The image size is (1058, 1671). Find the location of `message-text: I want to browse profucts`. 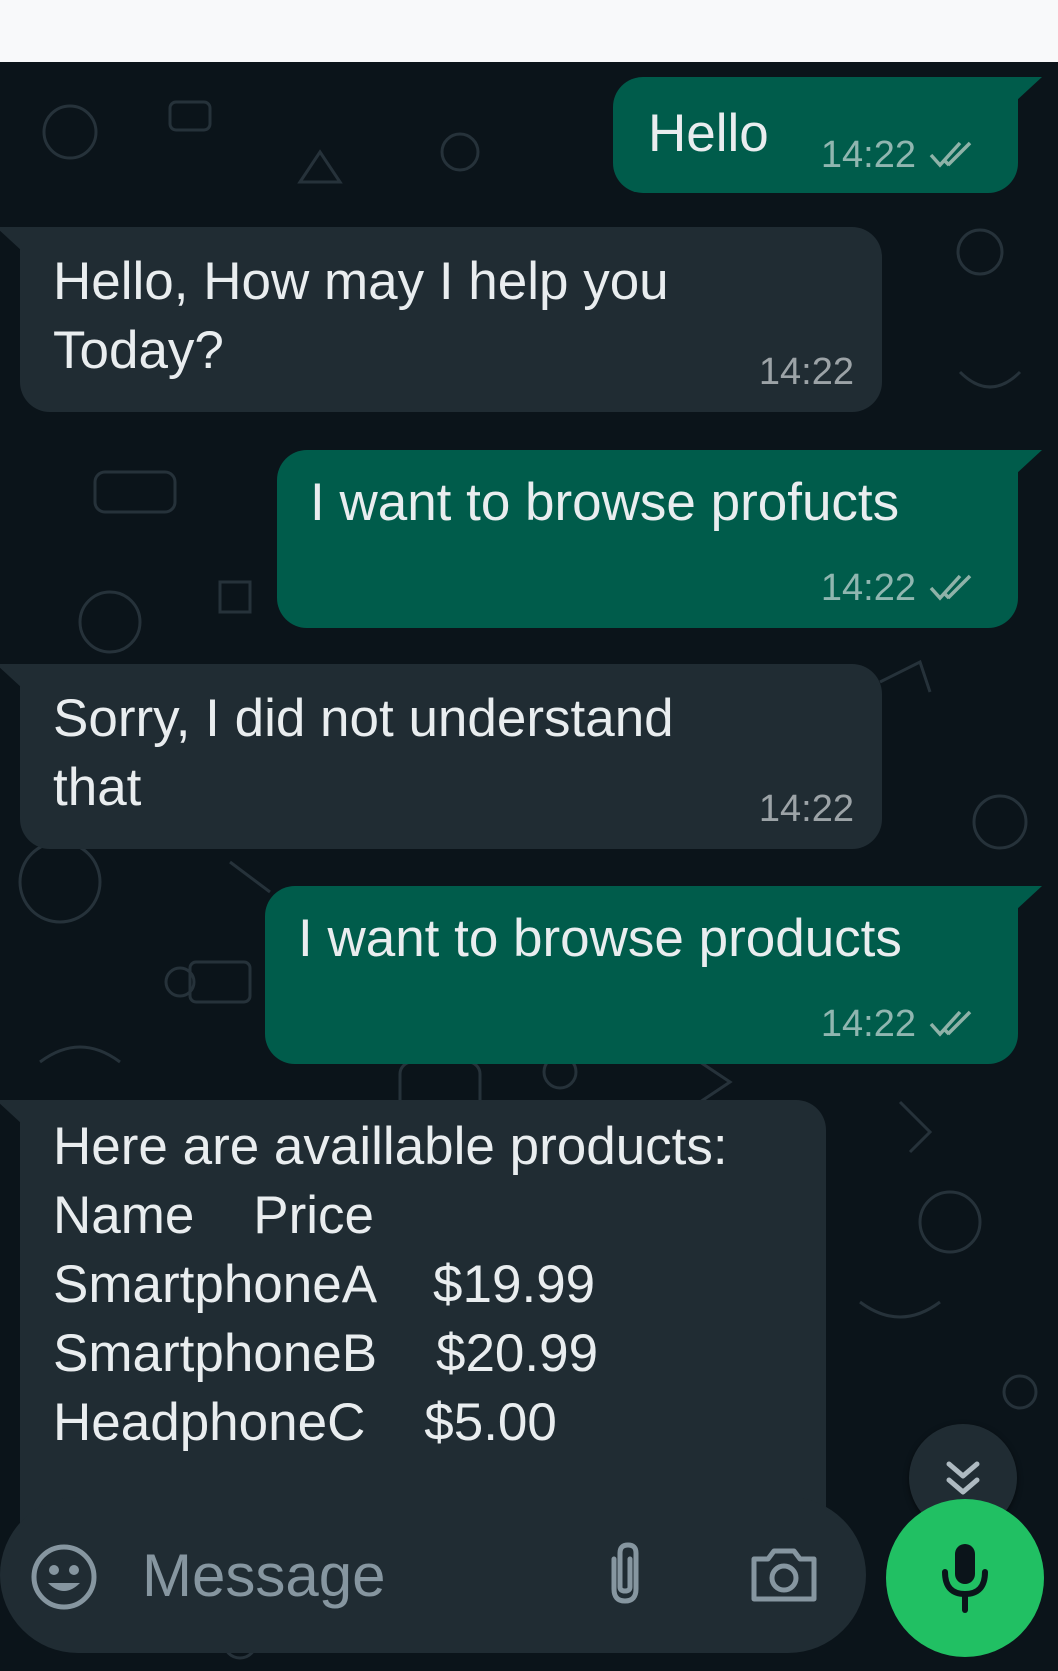

message-text: I want to browse profucts is located at coordinates (605, 502).